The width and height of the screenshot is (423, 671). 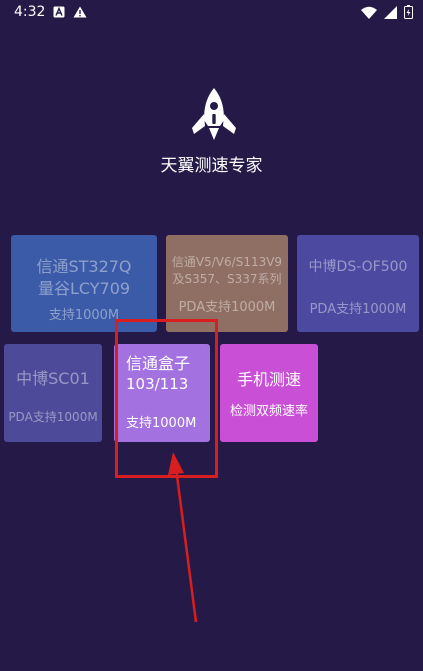 What do you see at coordinates (157, 384) in the screenshot?
I see `card-title-line2: 103/113` at bounding box center [157, 384].